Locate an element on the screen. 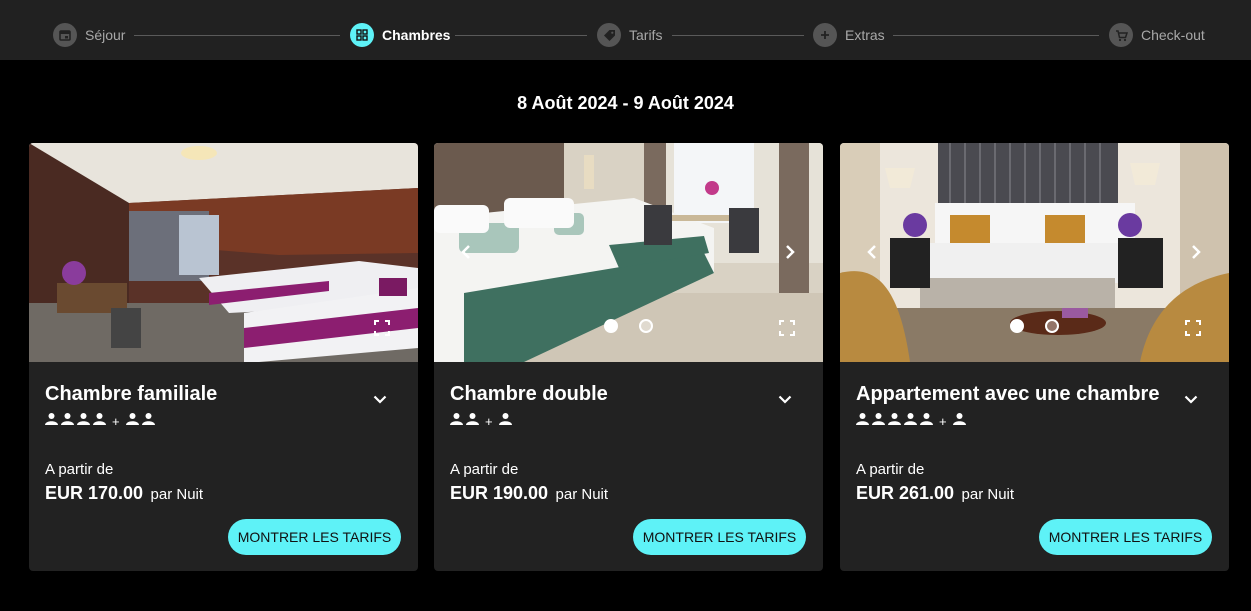 This screenshot has width=1251, height=611. room-photo-family is located at coordinates (223, 252).